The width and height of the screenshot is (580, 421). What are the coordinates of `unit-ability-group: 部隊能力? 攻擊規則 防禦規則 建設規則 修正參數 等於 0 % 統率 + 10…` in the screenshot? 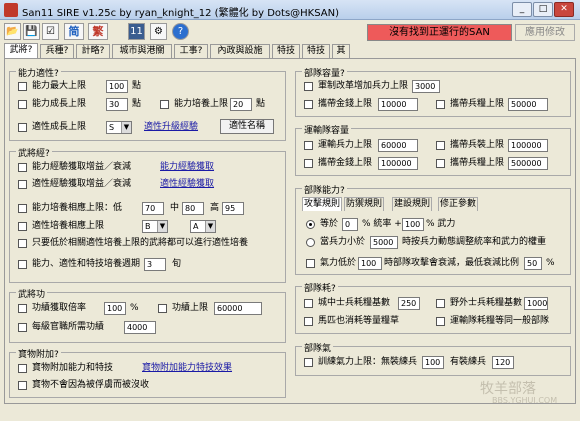 It's located at (433, 229).